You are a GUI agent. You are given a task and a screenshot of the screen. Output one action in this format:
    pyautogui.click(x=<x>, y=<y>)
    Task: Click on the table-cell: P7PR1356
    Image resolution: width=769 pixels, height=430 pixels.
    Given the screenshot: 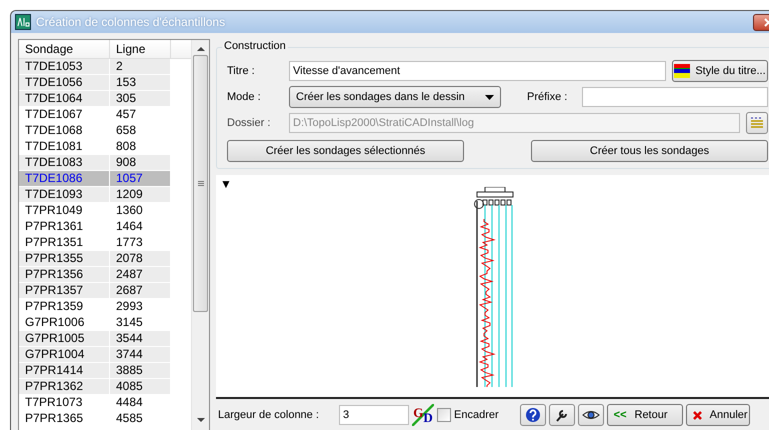 What is the action you would take?
    pyautogui.click(x=64, y=274)
    